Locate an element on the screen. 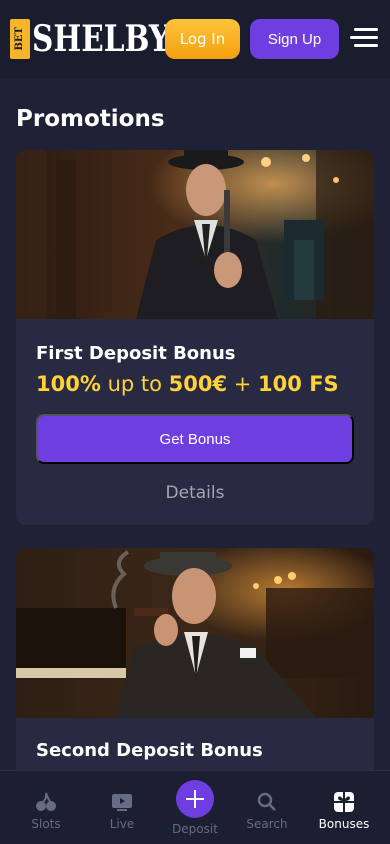 The height and width of the screenshot is (844, 390). login-button: Log In is located at coordinates (202, 39).